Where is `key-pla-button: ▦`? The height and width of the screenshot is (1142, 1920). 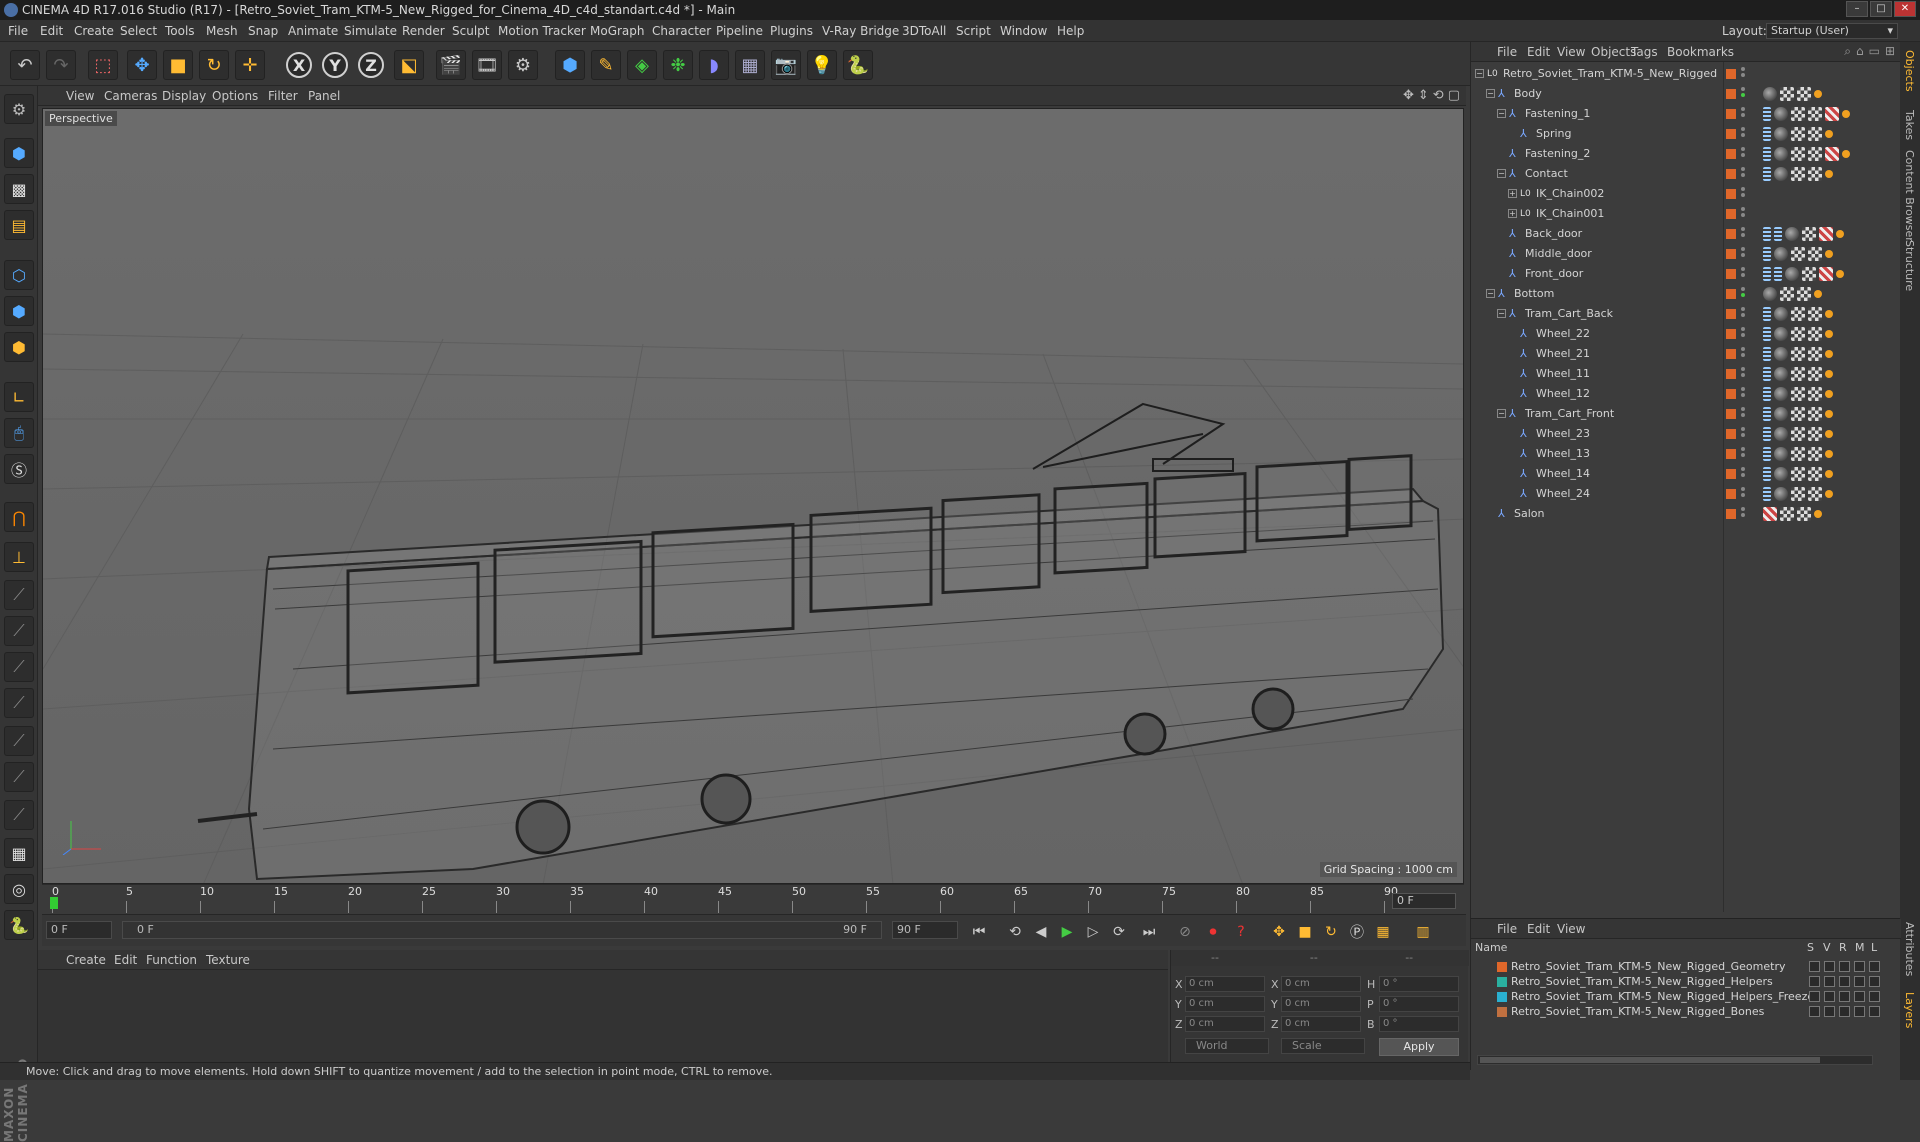 key-pla-button: ▦ is located at coordinates (1383, 932).